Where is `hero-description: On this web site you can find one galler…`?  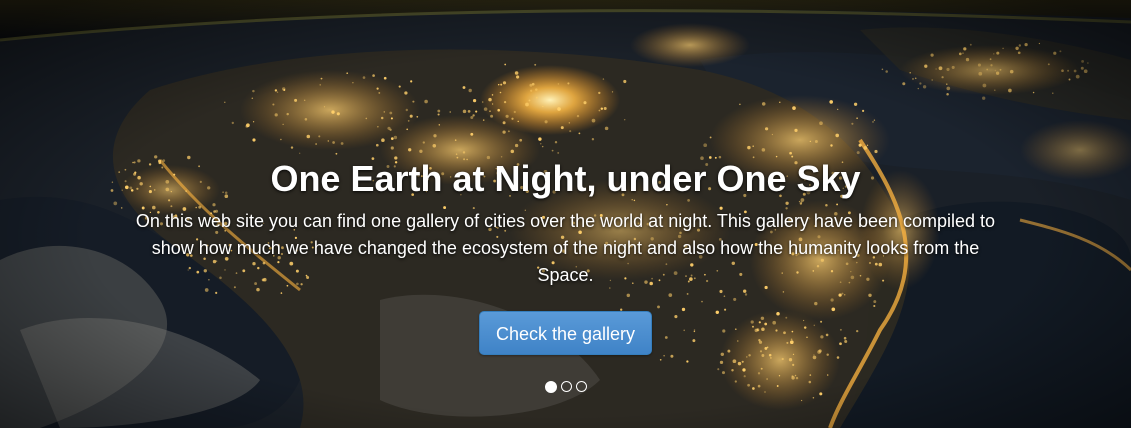 hero-description: On this web site you can find one galler… is located at coordinates (565, 248).